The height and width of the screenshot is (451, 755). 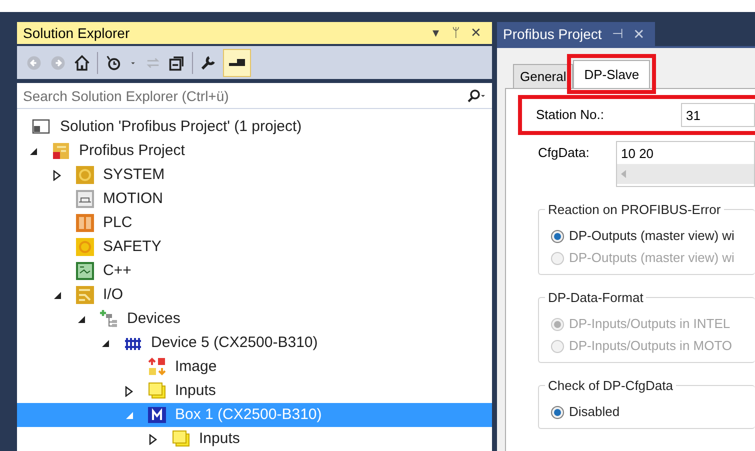 What do you see at coordinates (196, 366) in the screenshot?
I see `tree-item-label: Image` at bounding box center [196, 366].